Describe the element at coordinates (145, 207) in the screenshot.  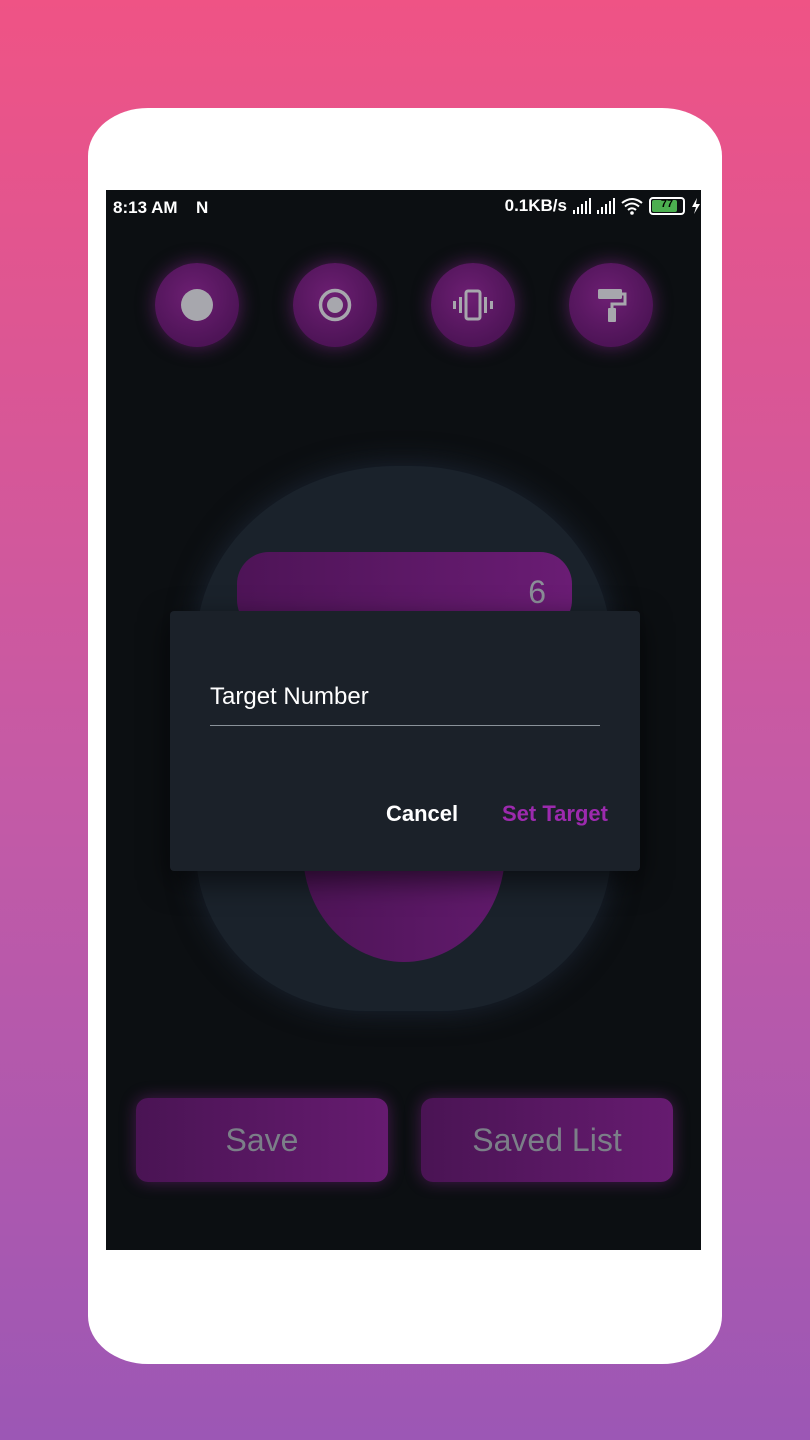
I see `status-time: 8:13 AM` at that location.